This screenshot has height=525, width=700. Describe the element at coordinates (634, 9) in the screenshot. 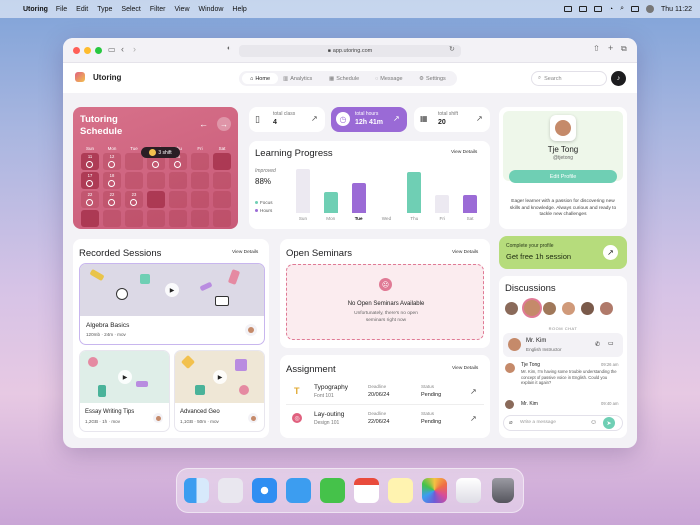

I see `control-center-icon` at that location.